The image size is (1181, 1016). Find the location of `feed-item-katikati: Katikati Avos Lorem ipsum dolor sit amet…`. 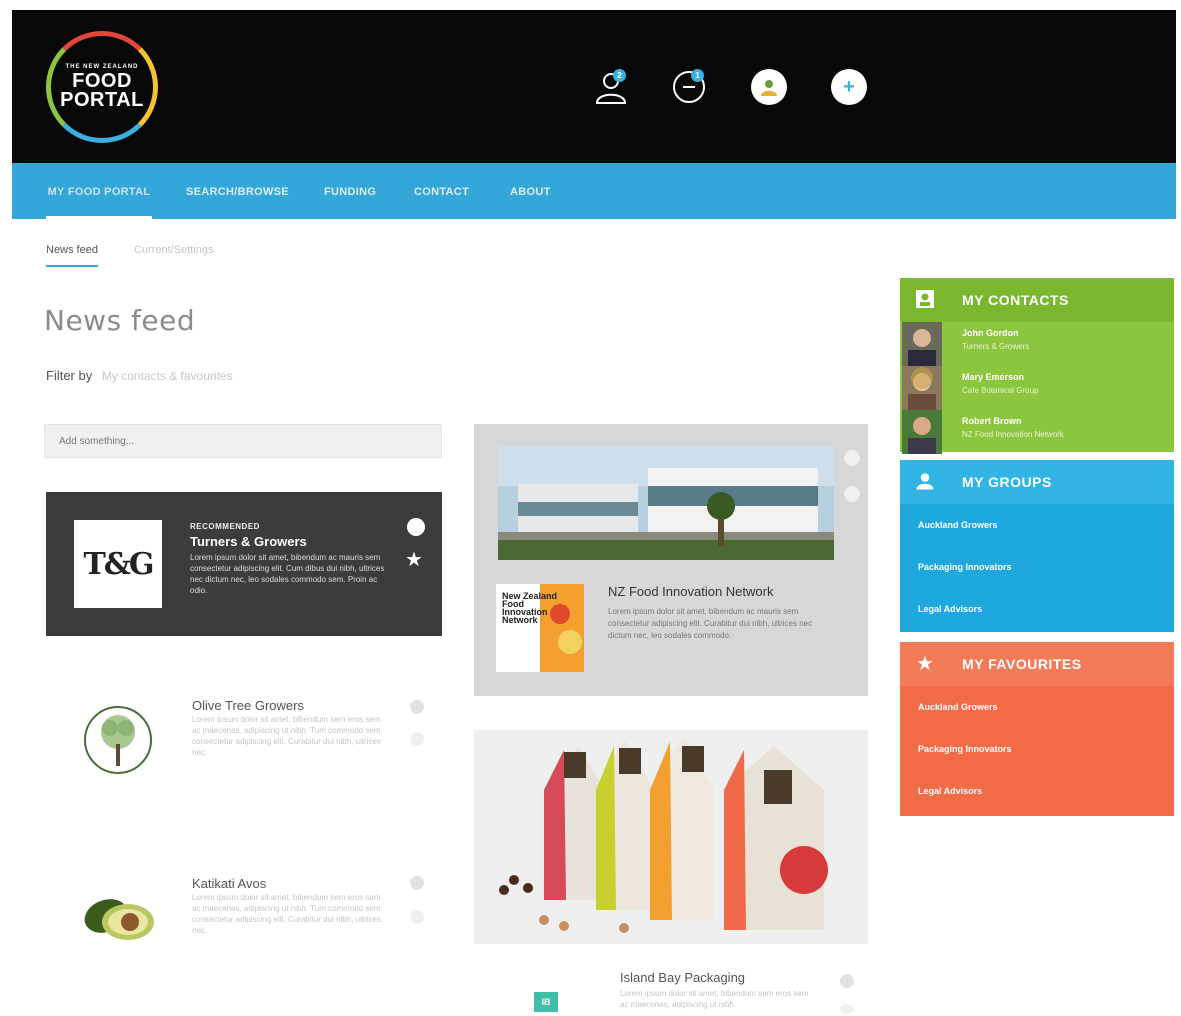

feed-item-katikati: Katikati Avos Lorem ipsum dolor sit amet… is located at coordinates (244, 946).